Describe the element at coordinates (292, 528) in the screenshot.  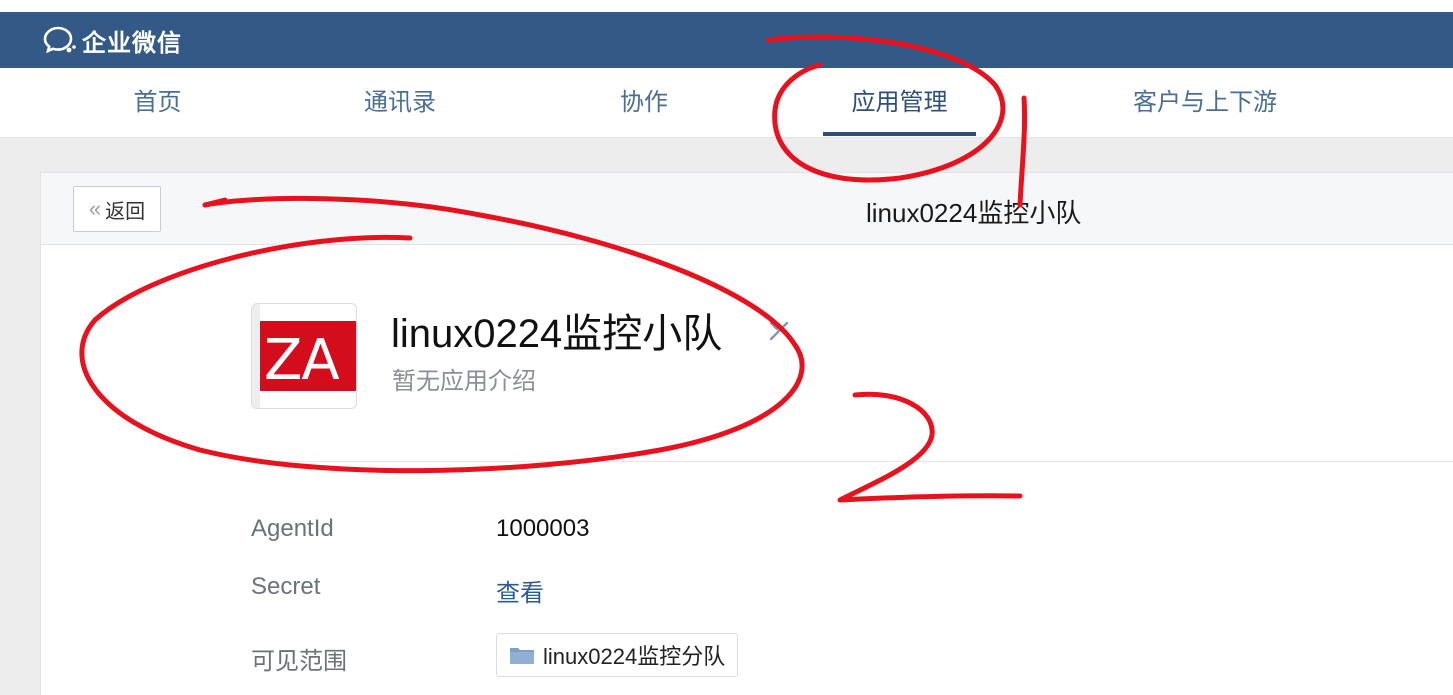
I see `agentid-label: AgentId` at that location.